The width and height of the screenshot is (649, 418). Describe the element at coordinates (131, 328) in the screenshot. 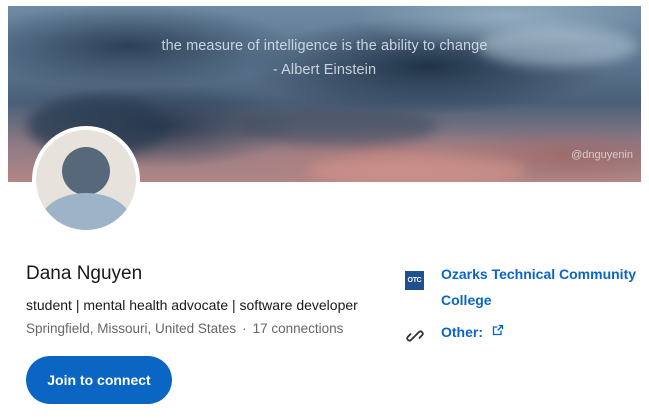

I see `profile-location: Springfield, Missouri, United States` at that location.